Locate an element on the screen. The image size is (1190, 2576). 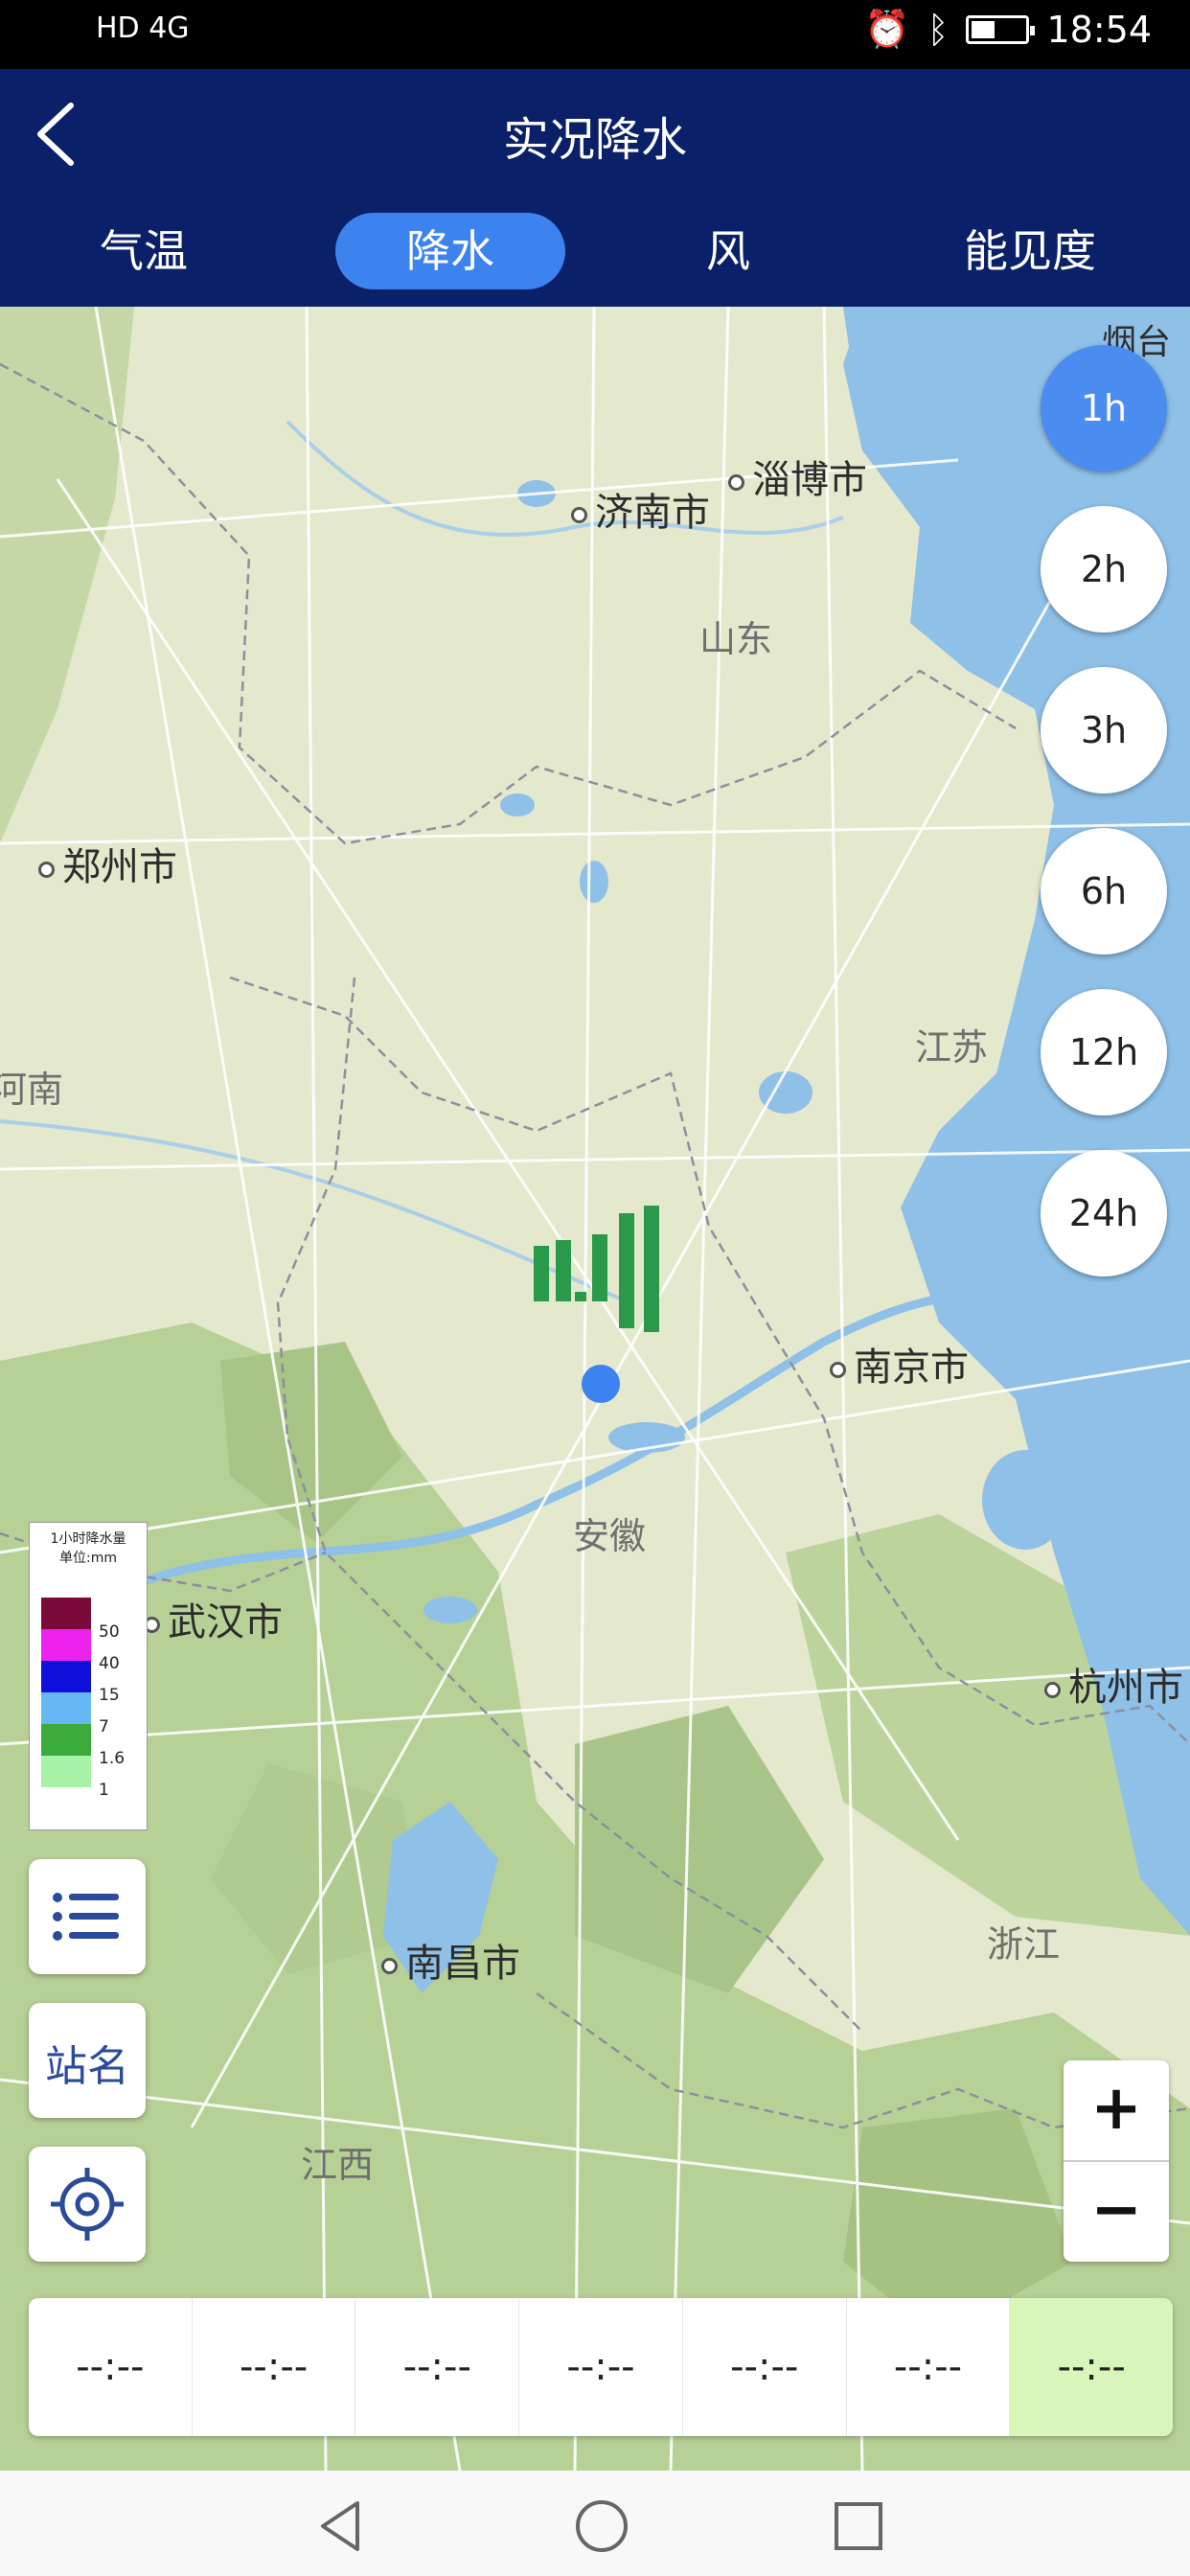
system-nav-bar is located at coordinates (595, 2523).